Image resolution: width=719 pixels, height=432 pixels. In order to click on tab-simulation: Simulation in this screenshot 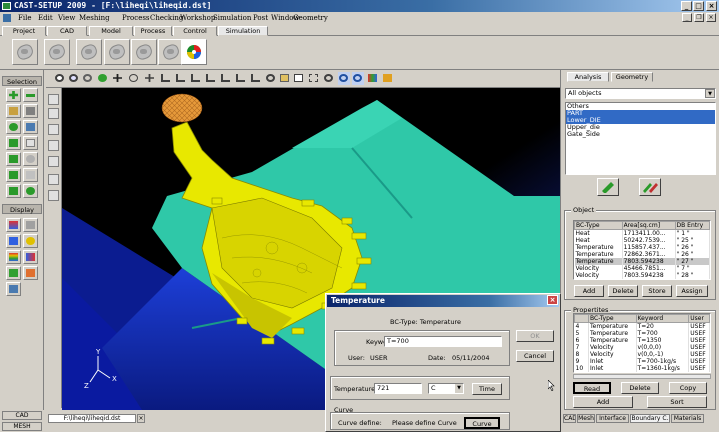, I will do `click(243, 31)`.